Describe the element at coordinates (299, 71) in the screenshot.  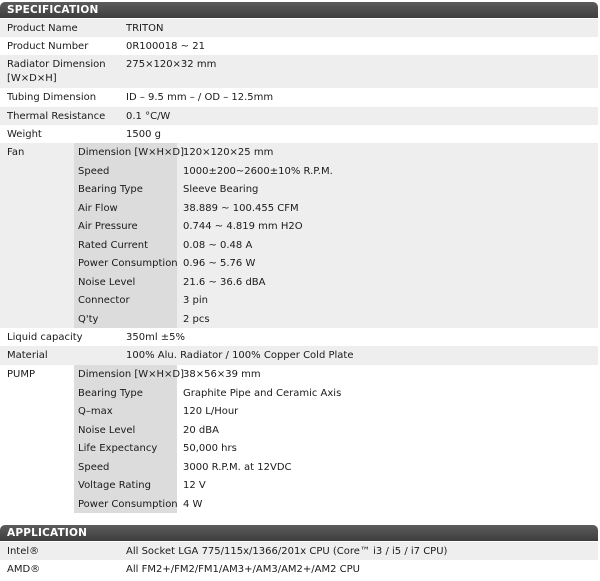
I see `spec-row-radiator-dimension: Radiator Dimension [W×D×H] 275×120×32 mm` at that location.